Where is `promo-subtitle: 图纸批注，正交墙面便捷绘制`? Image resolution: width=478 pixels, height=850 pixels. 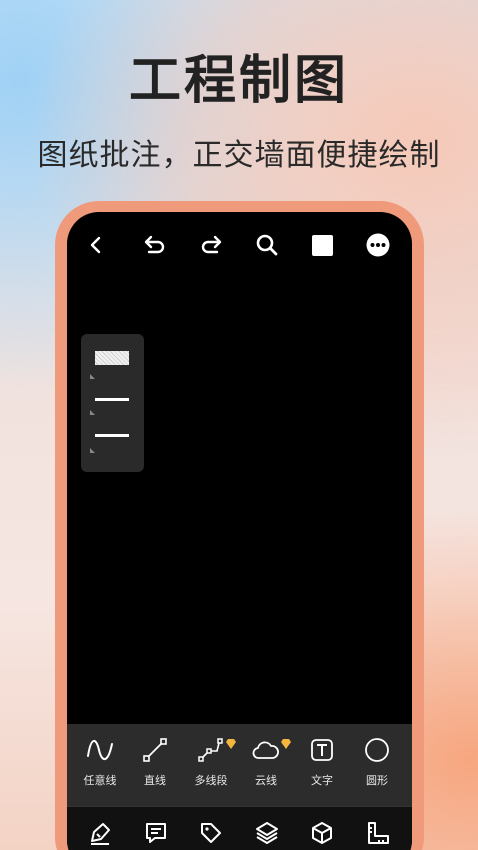 promo-subtitle: 图纸批注，正交墙面便捷绘制 is located at coordinates (239, 155).